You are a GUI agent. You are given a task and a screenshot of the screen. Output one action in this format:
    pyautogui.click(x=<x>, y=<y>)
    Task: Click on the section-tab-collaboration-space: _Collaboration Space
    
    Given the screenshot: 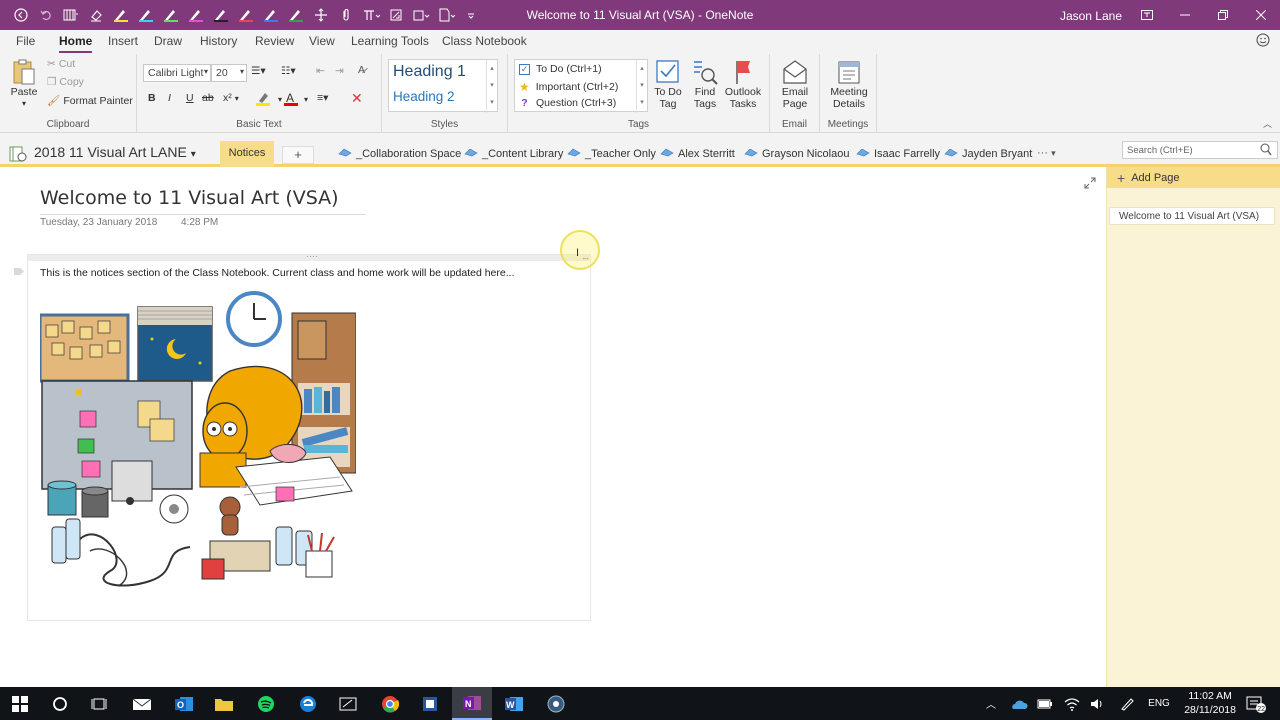 What is the action you would take?
    pyautogui.click(x=399, y=153)
    